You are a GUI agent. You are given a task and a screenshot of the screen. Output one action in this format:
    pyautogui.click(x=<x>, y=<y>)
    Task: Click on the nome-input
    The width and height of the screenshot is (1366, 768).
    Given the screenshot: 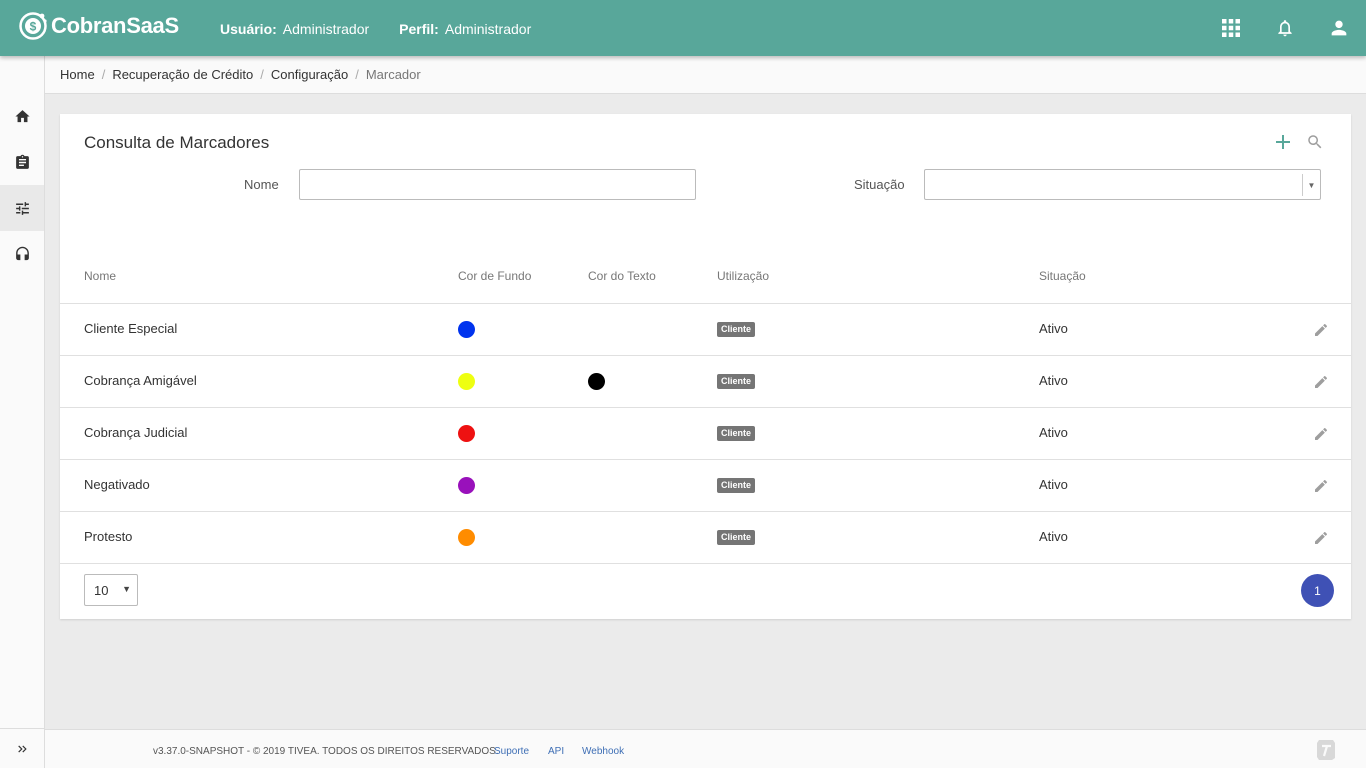 What is the action you would take?
    pyautogui.click(x=497, y=184)
    